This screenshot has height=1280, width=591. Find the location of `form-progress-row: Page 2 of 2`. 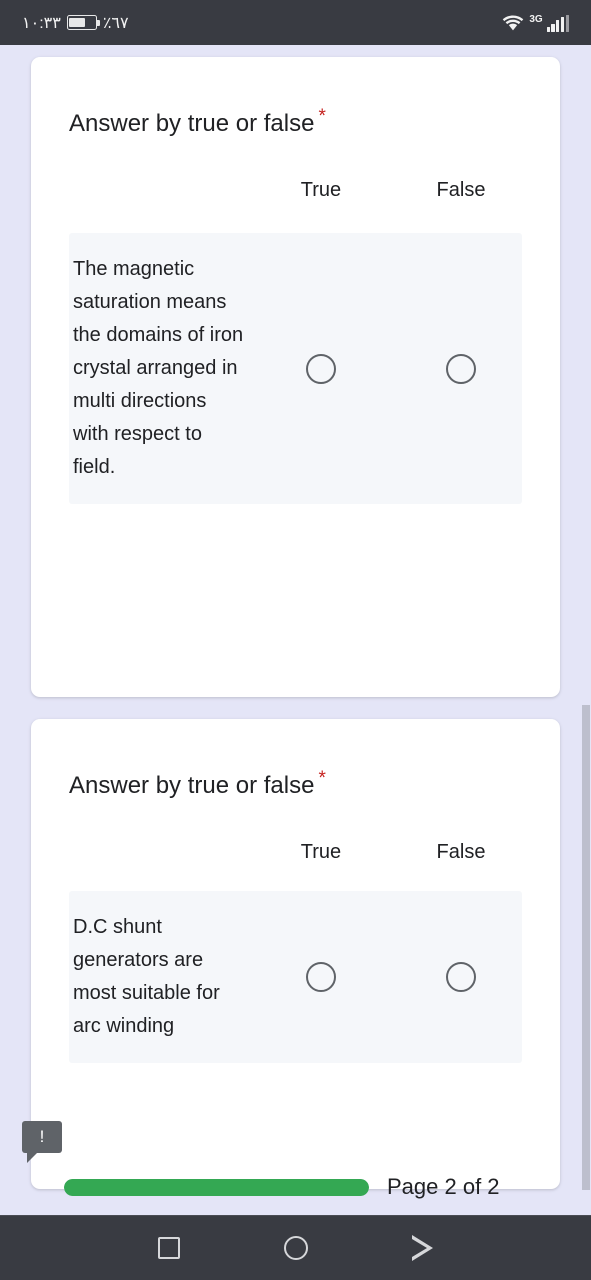

form-progress-row: Page 2 of 2 is located at coordinates (295, 1187).